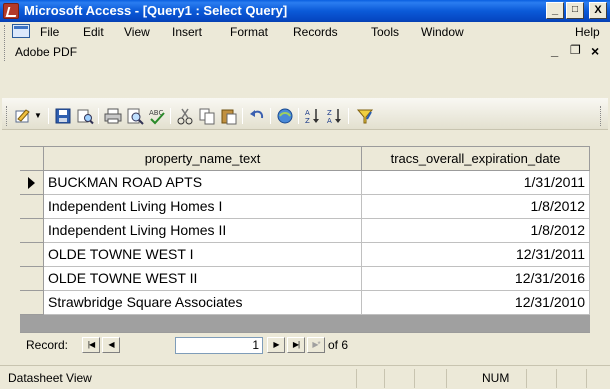  What do you see at coordinates (316, 345) in the screenshot?
I see `new-record-button: ▶*` at bounding box center [316, 345].